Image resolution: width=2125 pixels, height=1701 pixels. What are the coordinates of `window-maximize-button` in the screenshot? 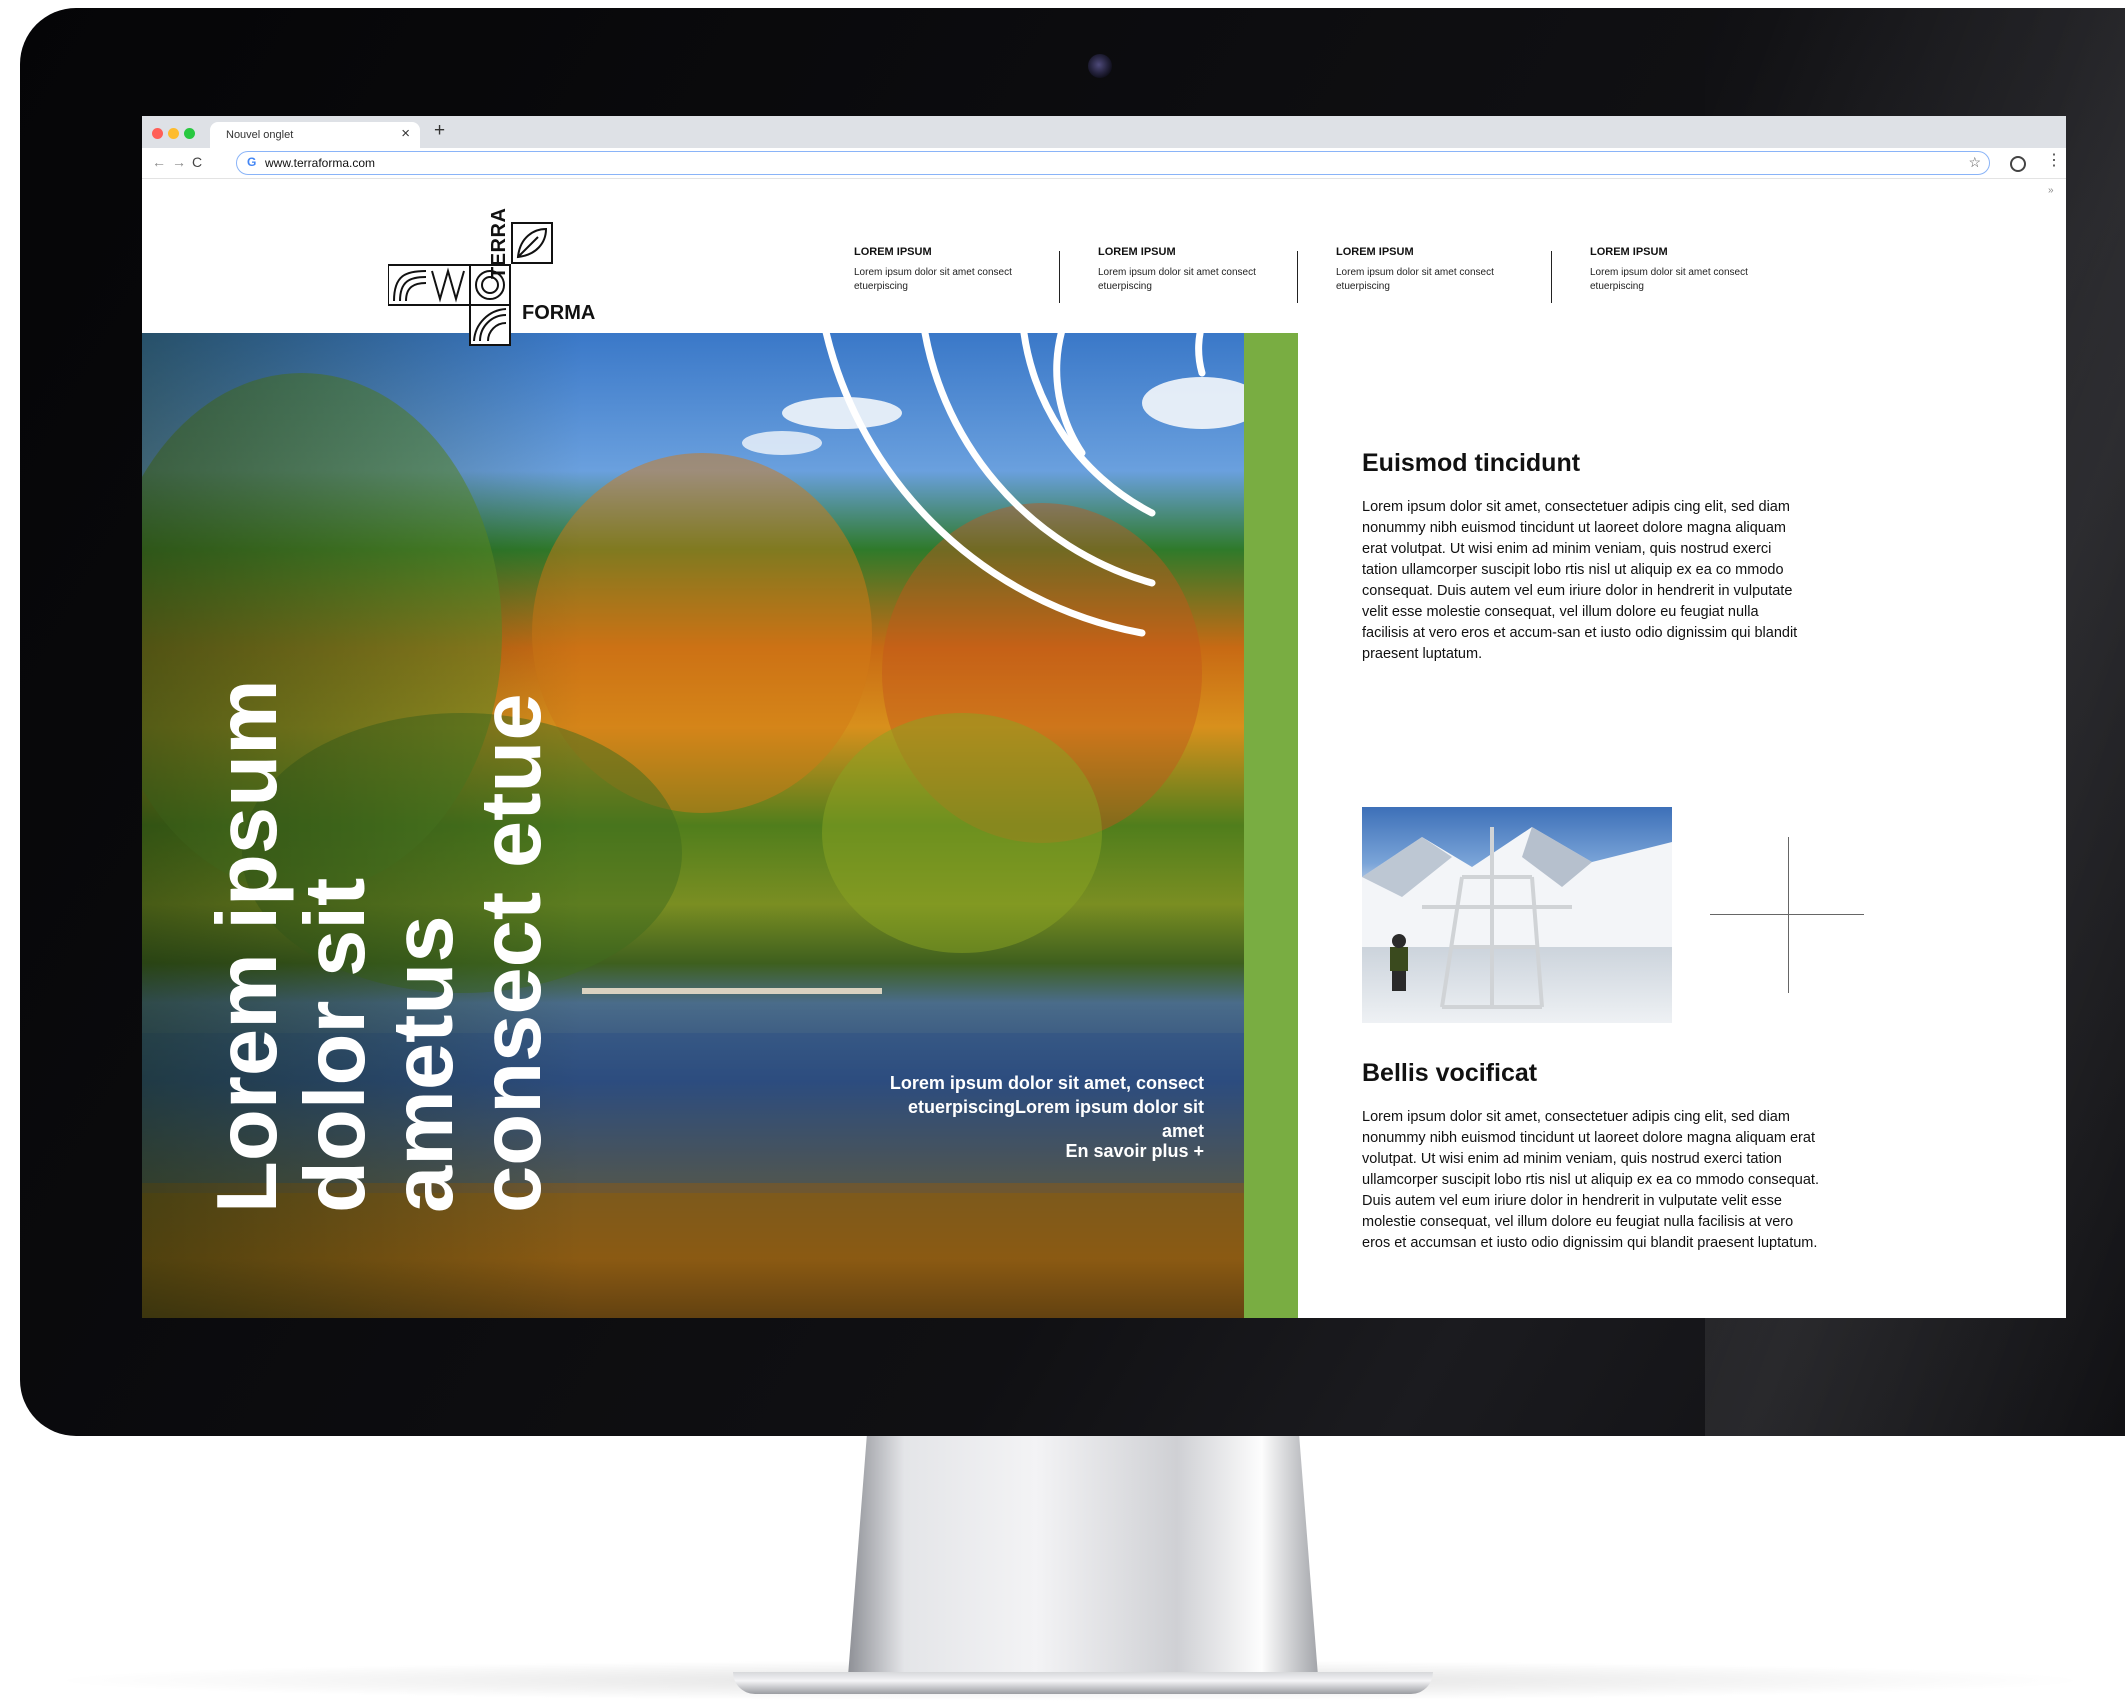 It's located at (189, 133).